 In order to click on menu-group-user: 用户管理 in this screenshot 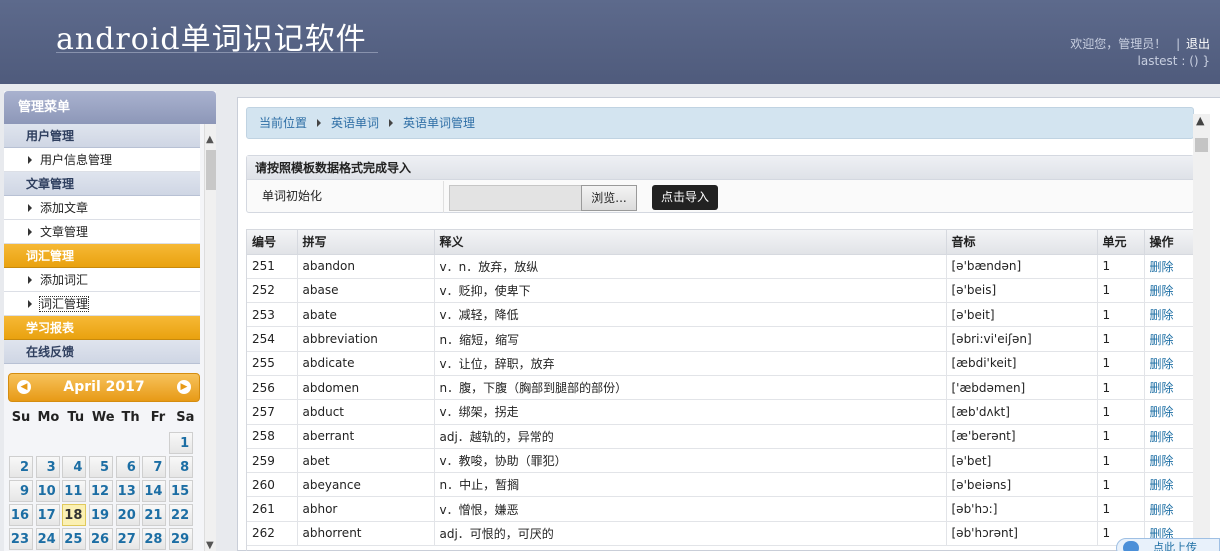, I will do `click(102, 136)`.